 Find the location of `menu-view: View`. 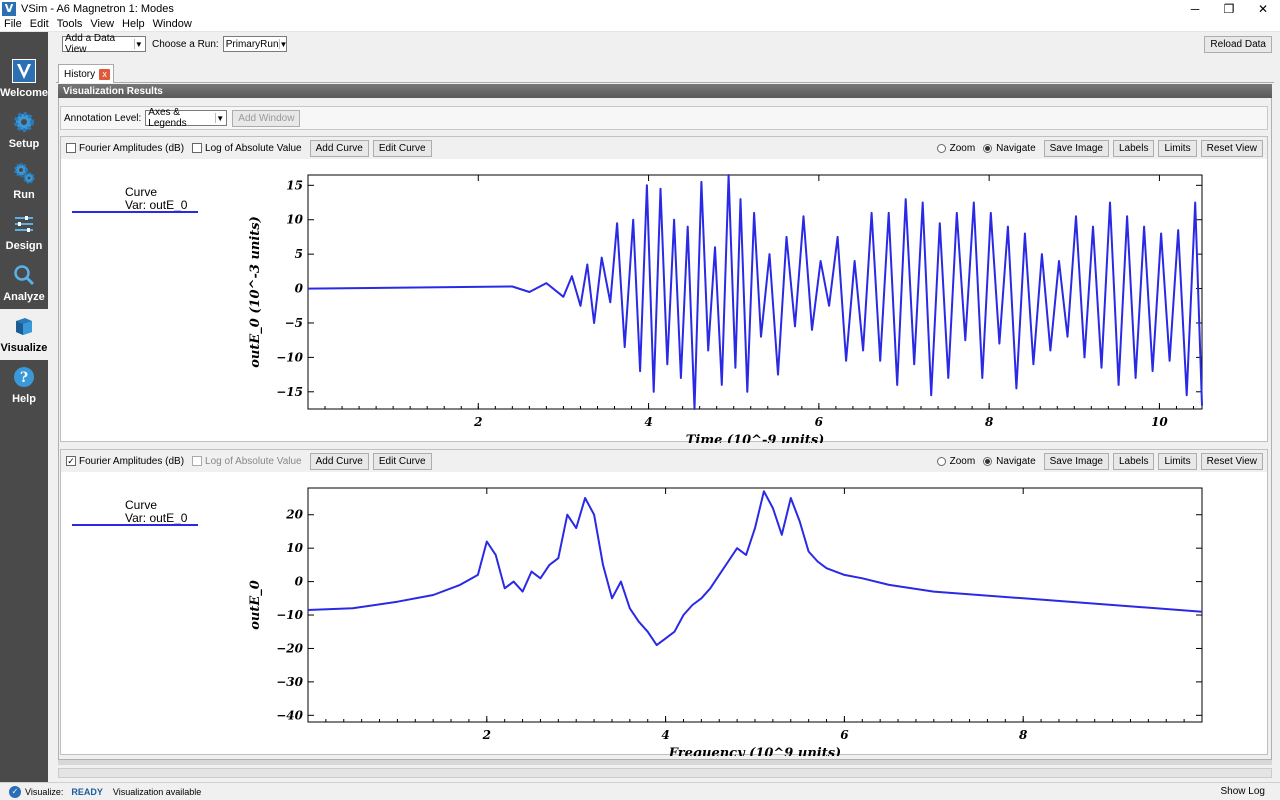

menu-view: View is located at coordinates (102, 24).